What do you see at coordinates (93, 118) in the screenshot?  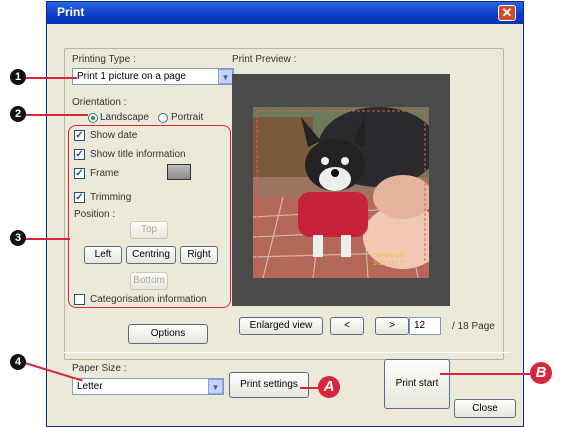 I see `landscape-radio` at bounding box center [93, 118].